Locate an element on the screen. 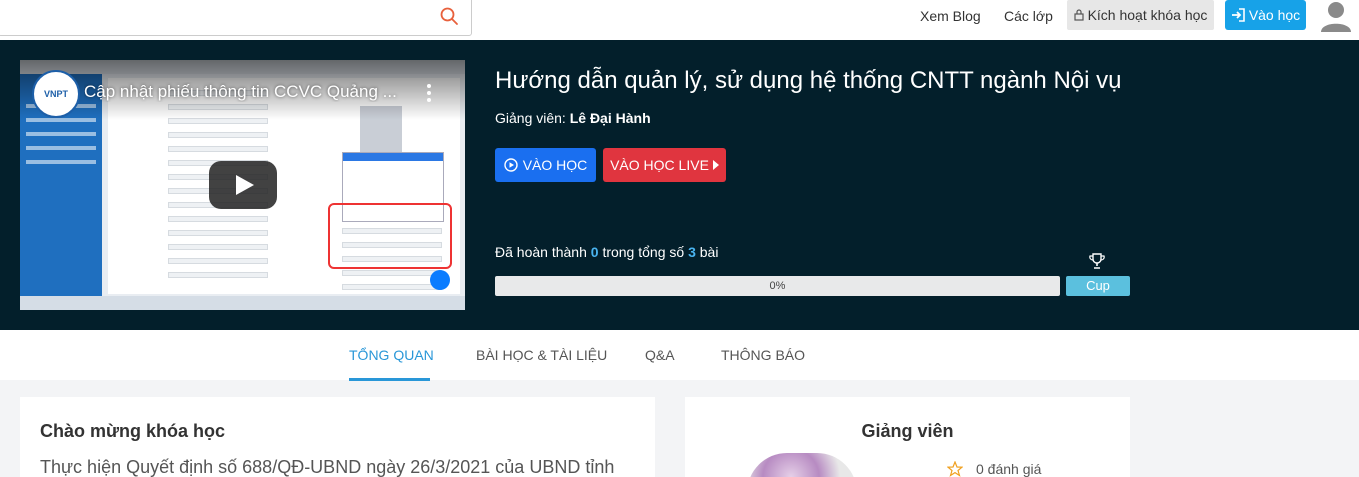 The height and width of the screenshot is (477, 1359). live-learning-label: VÀO HỌC LIVE is located at coordinates (659, 165).